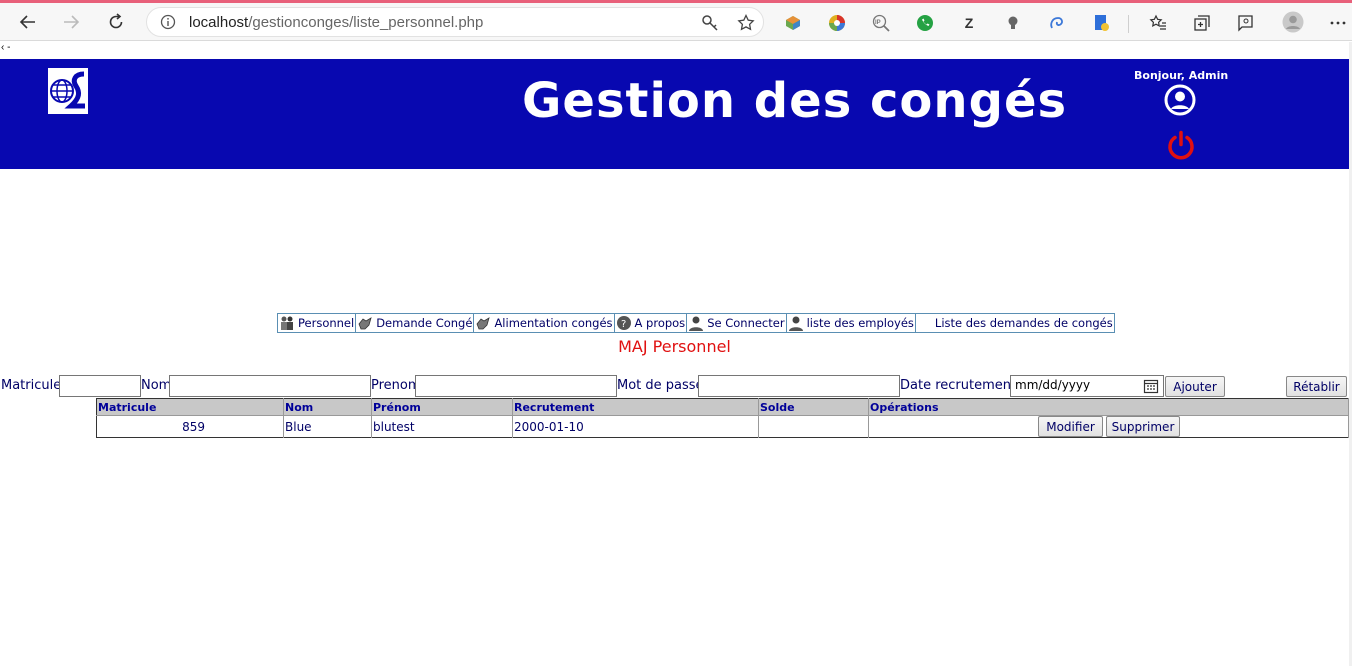 The width and height of the screenshot is (1352, 666). Describe the element at coordinates (1128, 24) in the screenshot. I see `toolbar-separator` at that location.